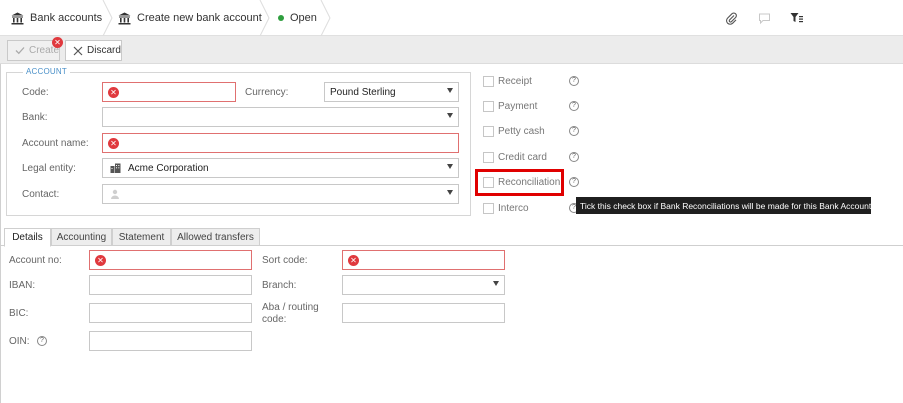 The width and height of the screenshot is (903, 403). What do you see at coordinates (267, 92) in the screenshot?
I see `currency-label: Currency:` at bounding box center [267, 92].